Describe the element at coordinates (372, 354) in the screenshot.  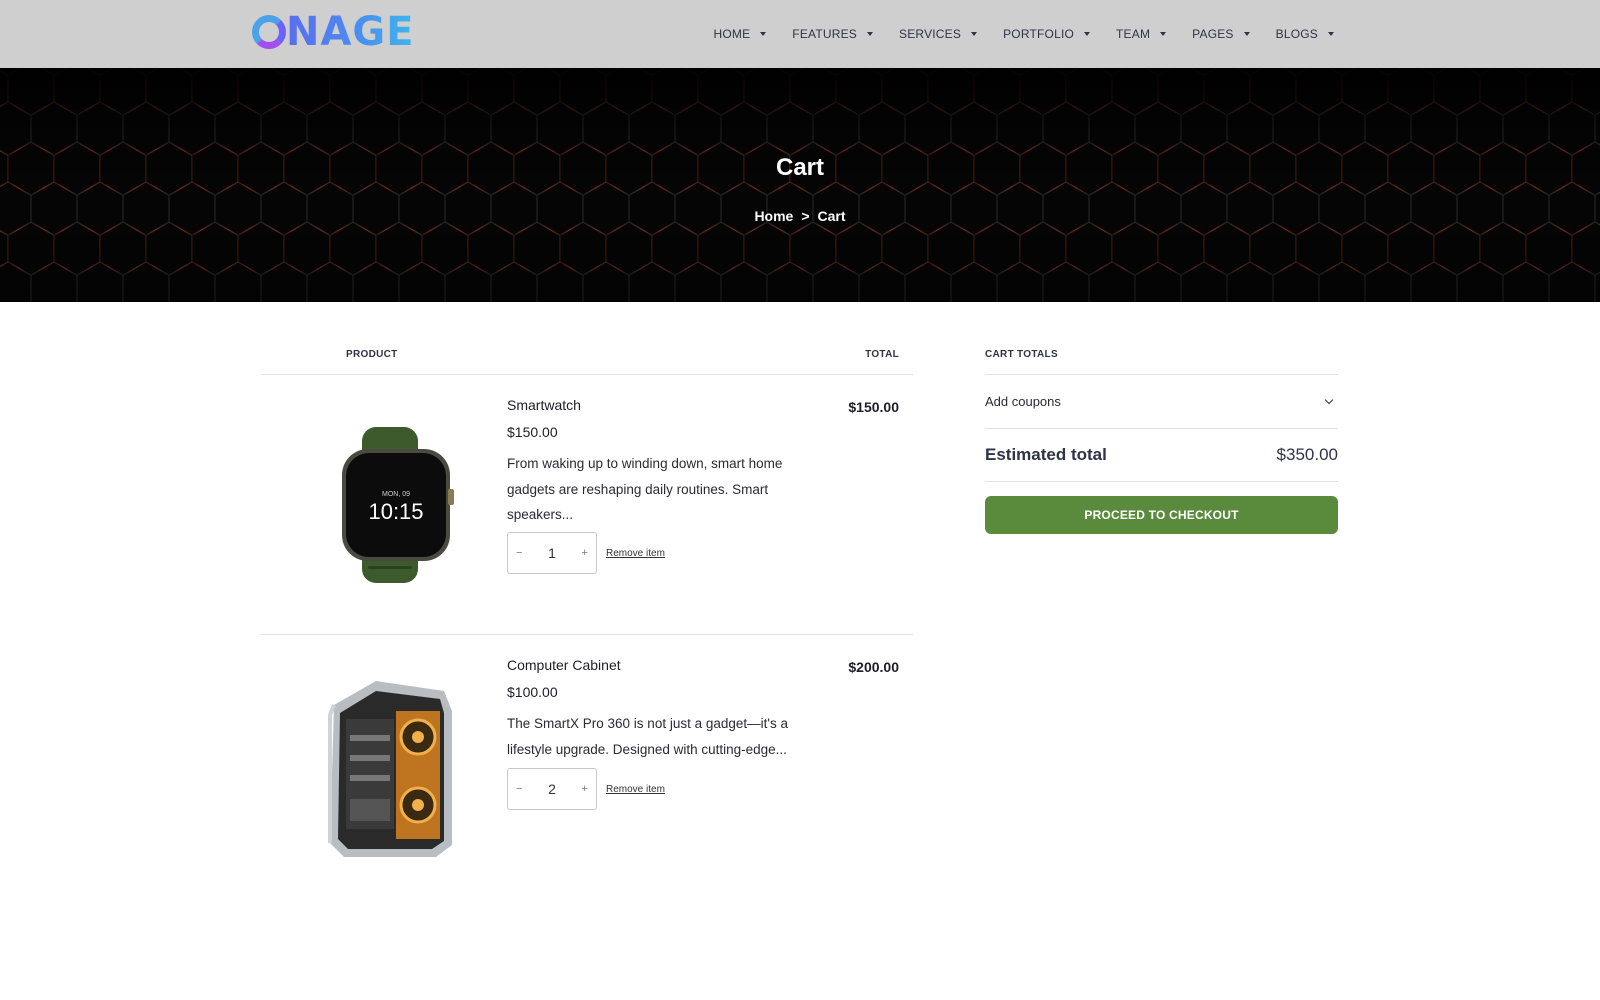
I see `column-header-product: PRODUCT` at that location.